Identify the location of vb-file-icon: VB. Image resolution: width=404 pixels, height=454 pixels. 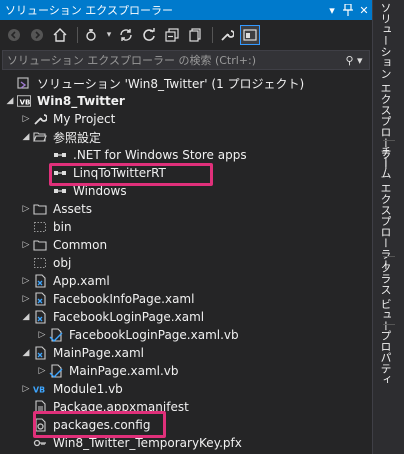
(40, 389).